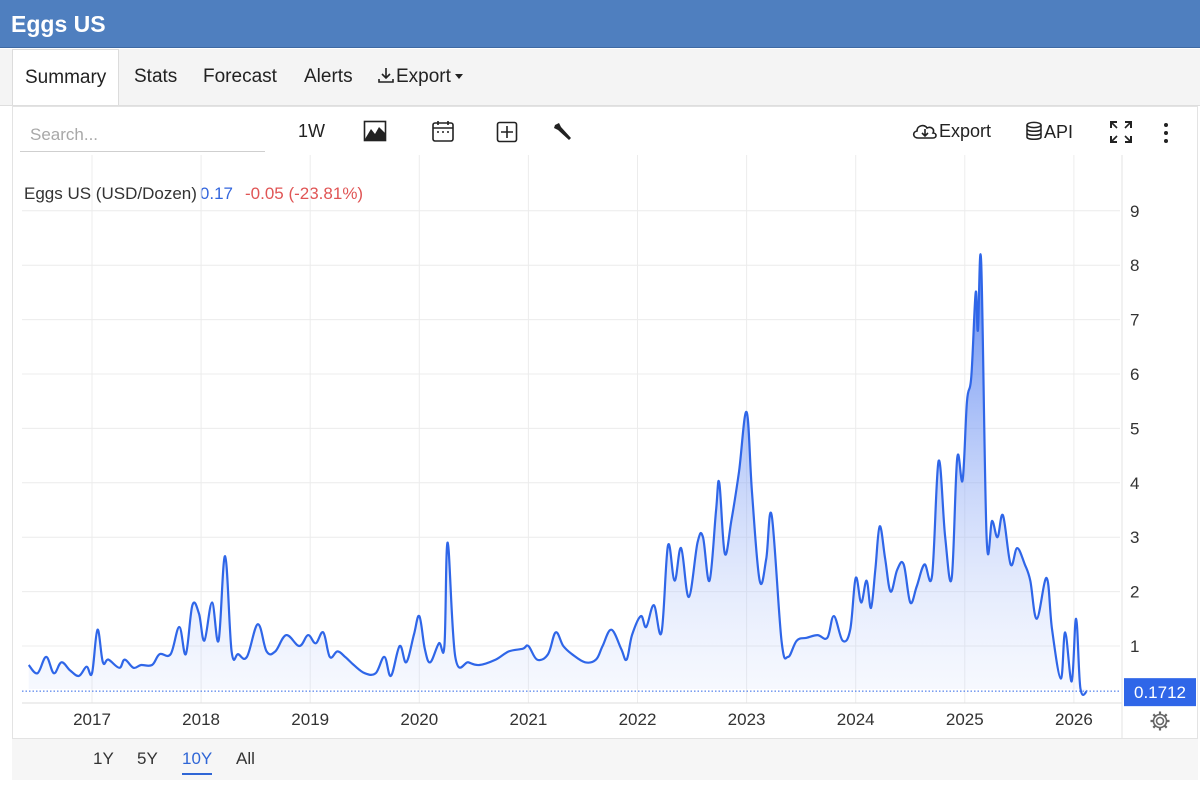 This screenshot has height=790, width=1200. I want to click on range-1y: 1Y, so click(103, 759).